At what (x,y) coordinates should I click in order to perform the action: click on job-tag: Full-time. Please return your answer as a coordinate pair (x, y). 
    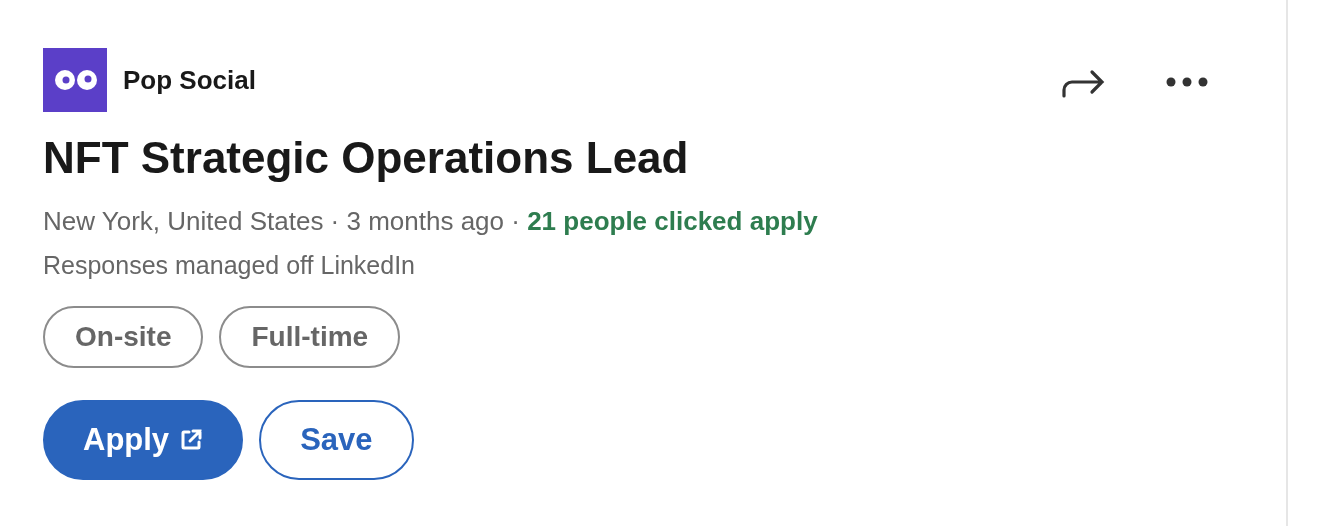
    Looking at the image, I should click on (310, 337).